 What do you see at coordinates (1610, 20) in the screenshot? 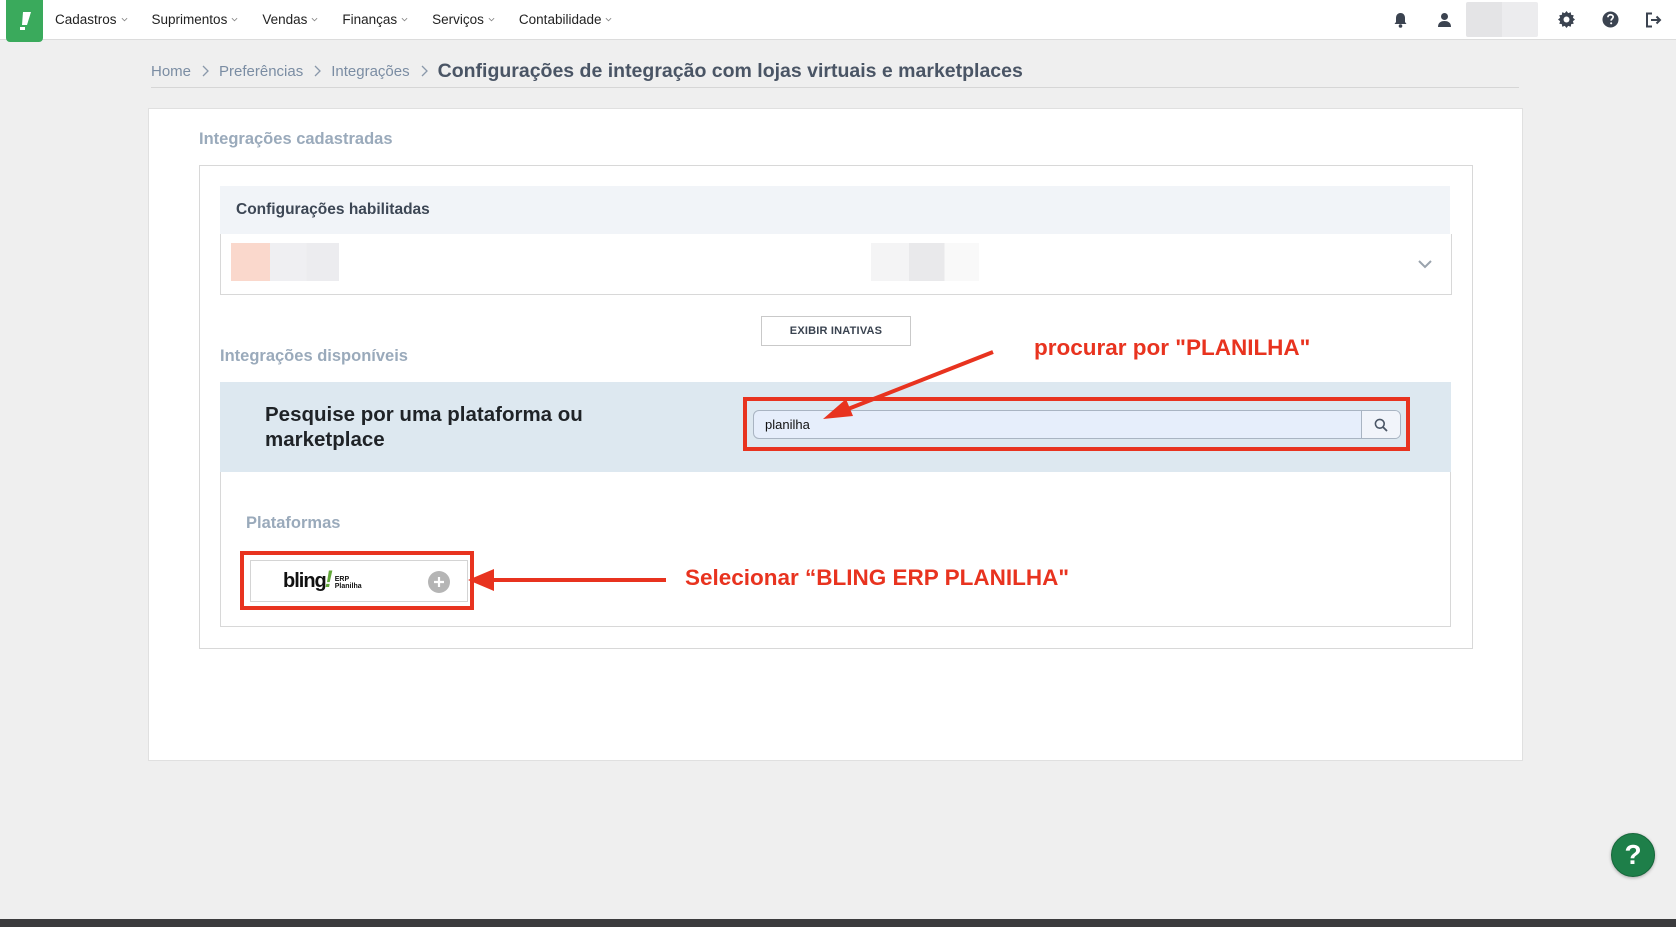
I see `help-circle-icon` at bounding box center [1610, 20].